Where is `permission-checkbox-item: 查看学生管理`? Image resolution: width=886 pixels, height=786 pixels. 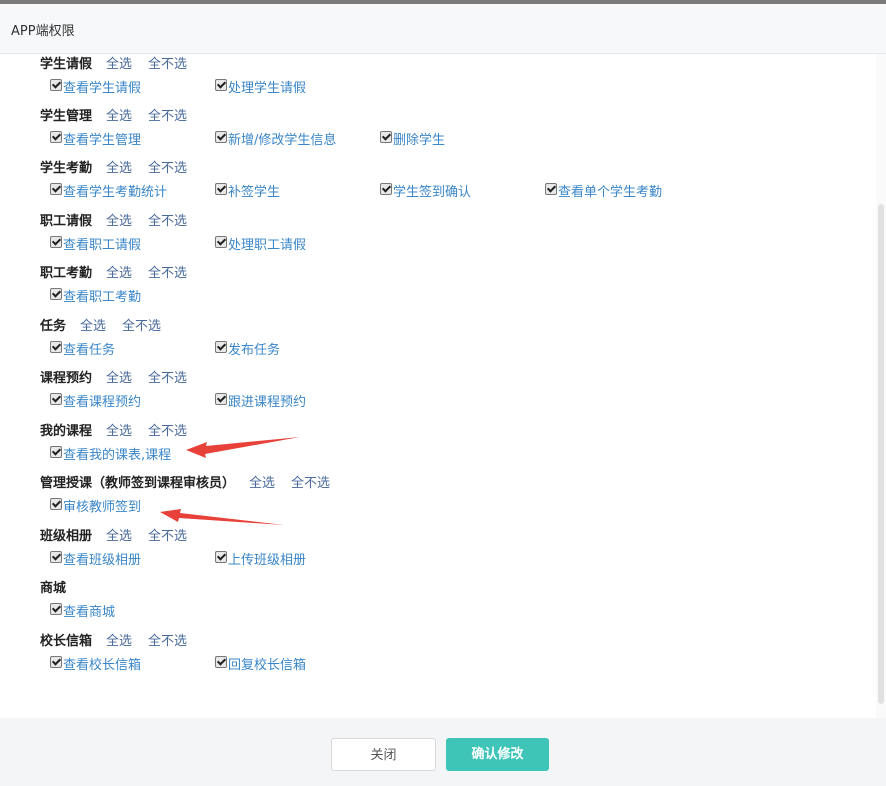 permission-checkbox-item: 查看学生管理 is located at coordinates (95, 141).